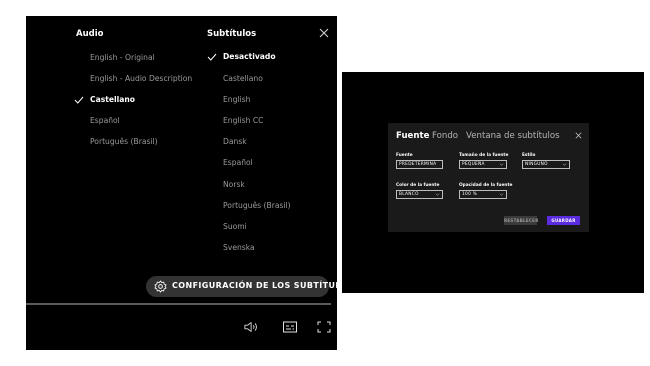  I want to click on font-opacity-value: 100 %, so click(470, 194).